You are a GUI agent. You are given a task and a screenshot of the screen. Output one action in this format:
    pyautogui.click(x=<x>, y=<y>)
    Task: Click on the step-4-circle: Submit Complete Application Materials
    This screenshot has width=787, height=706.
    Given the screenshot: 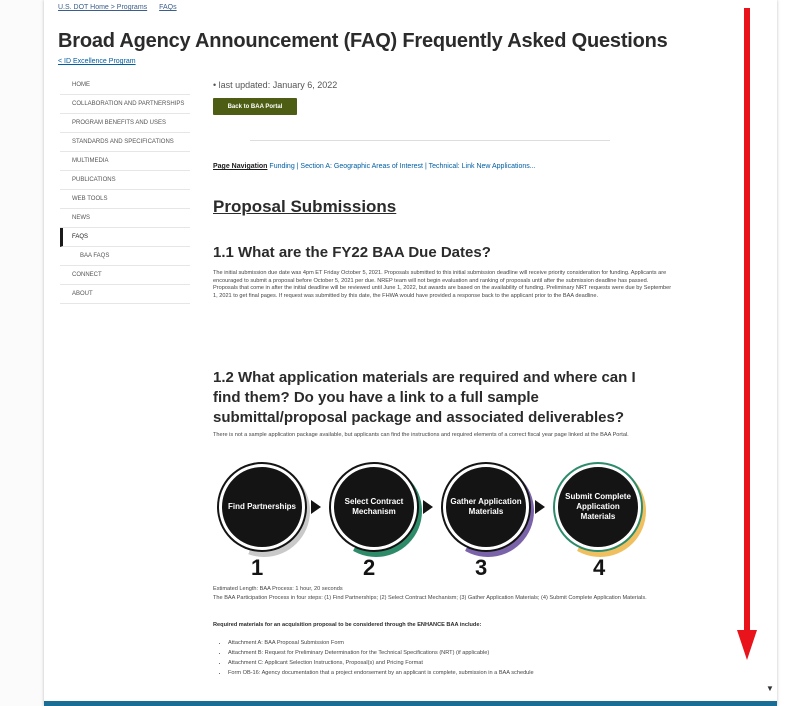 What is the action you would take?
    pyautogui.click(x=598, y=507)
    